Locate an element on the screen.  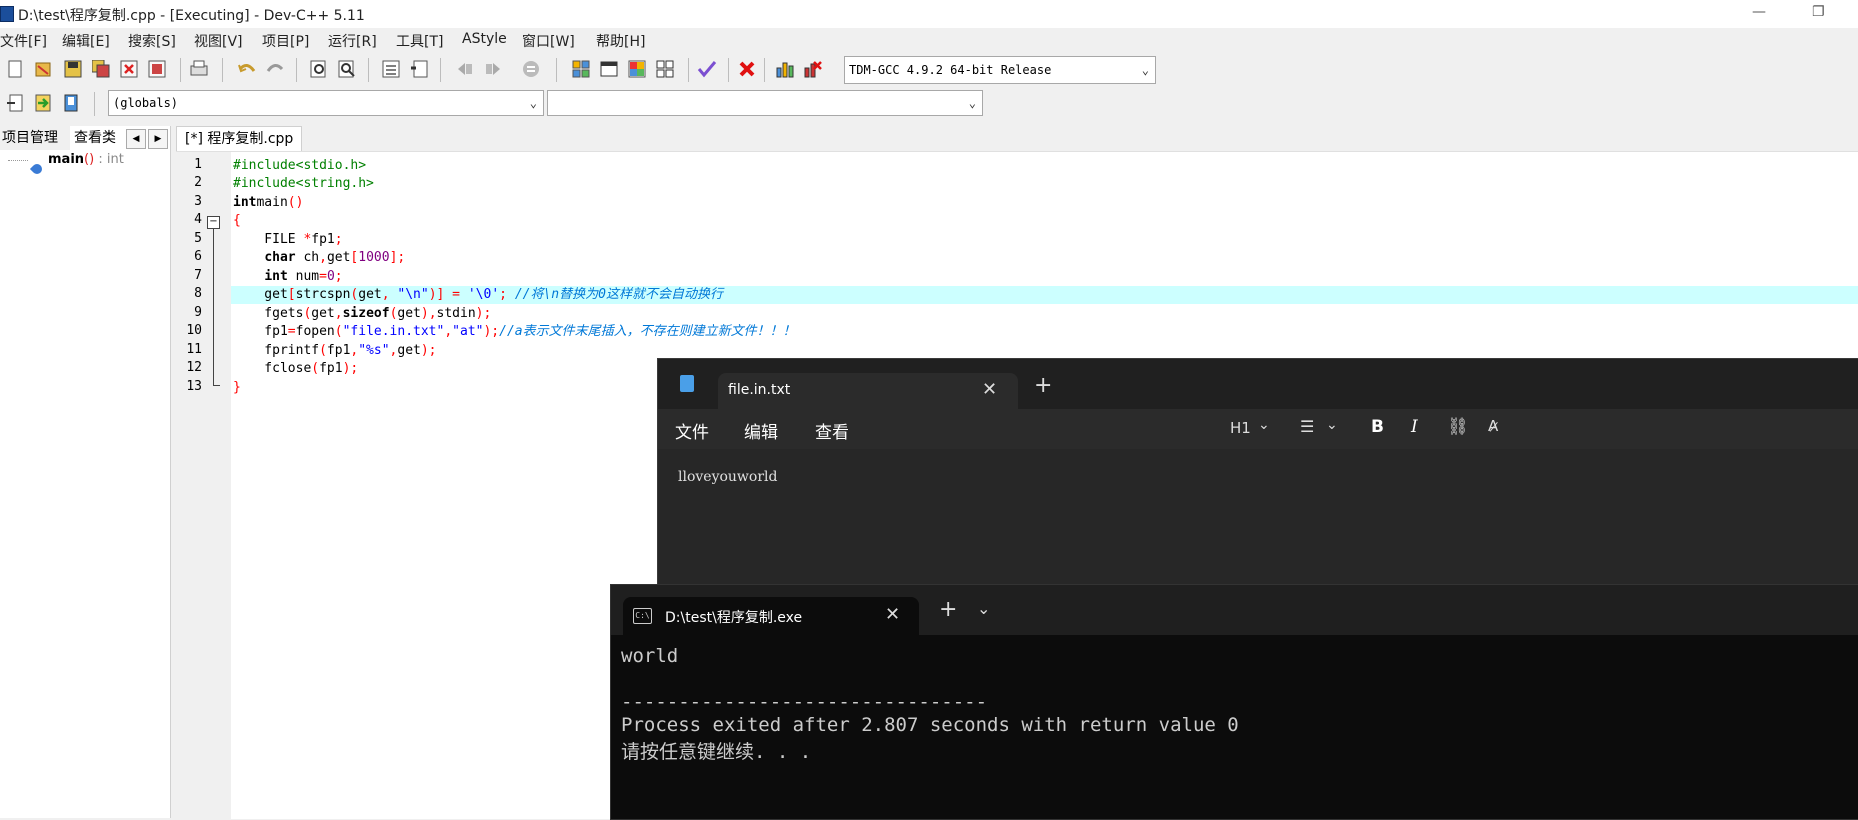
code-token: fgets is located at coordinates (268, 313).